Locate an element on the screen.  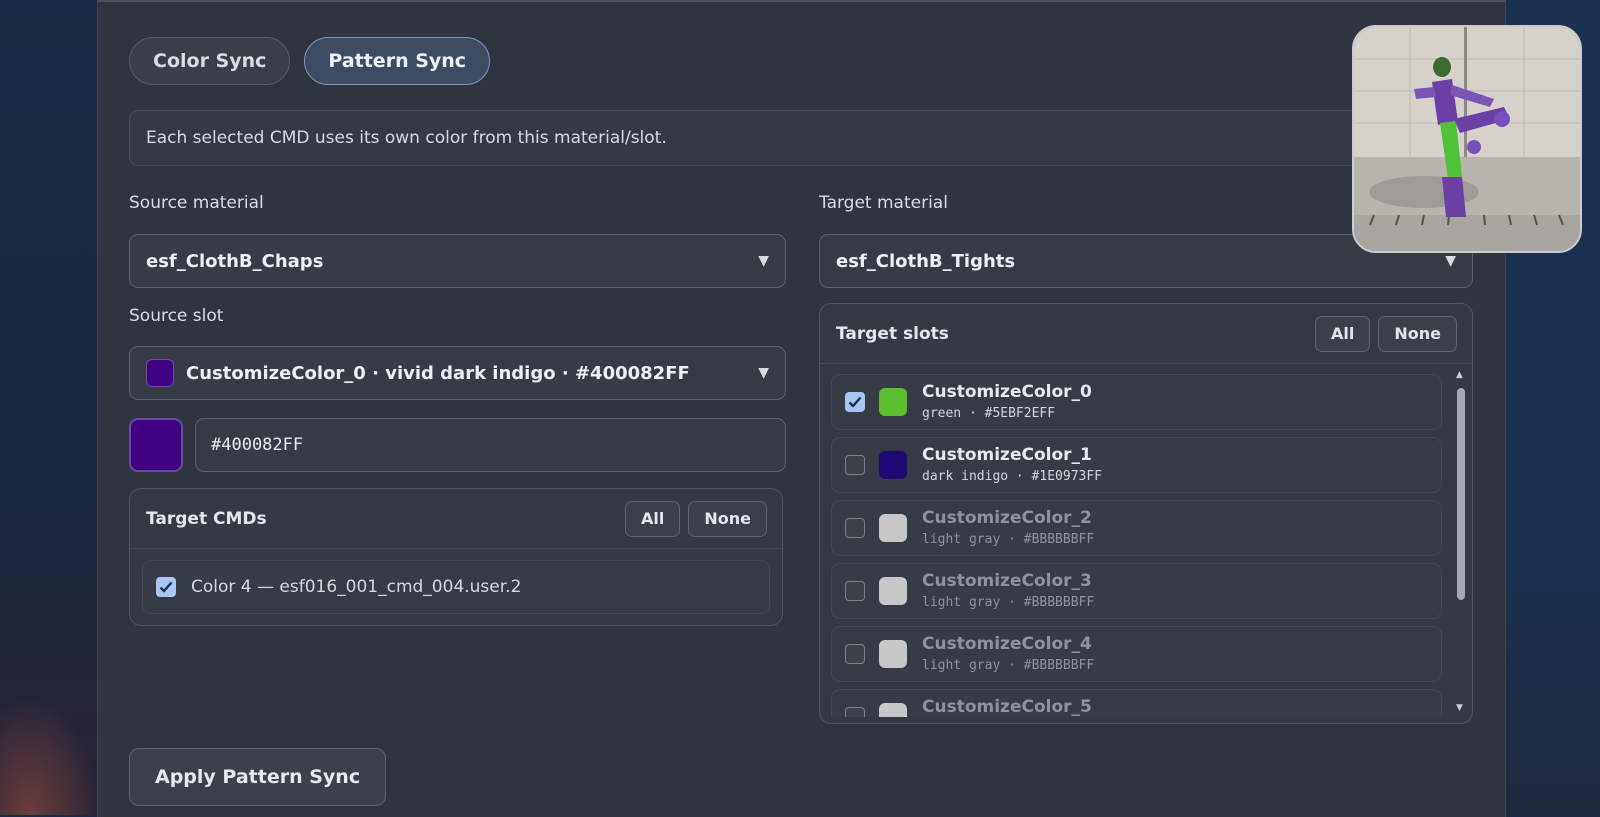
scrollbar: ▲ ▼ is located at coordinates (1461, 540).